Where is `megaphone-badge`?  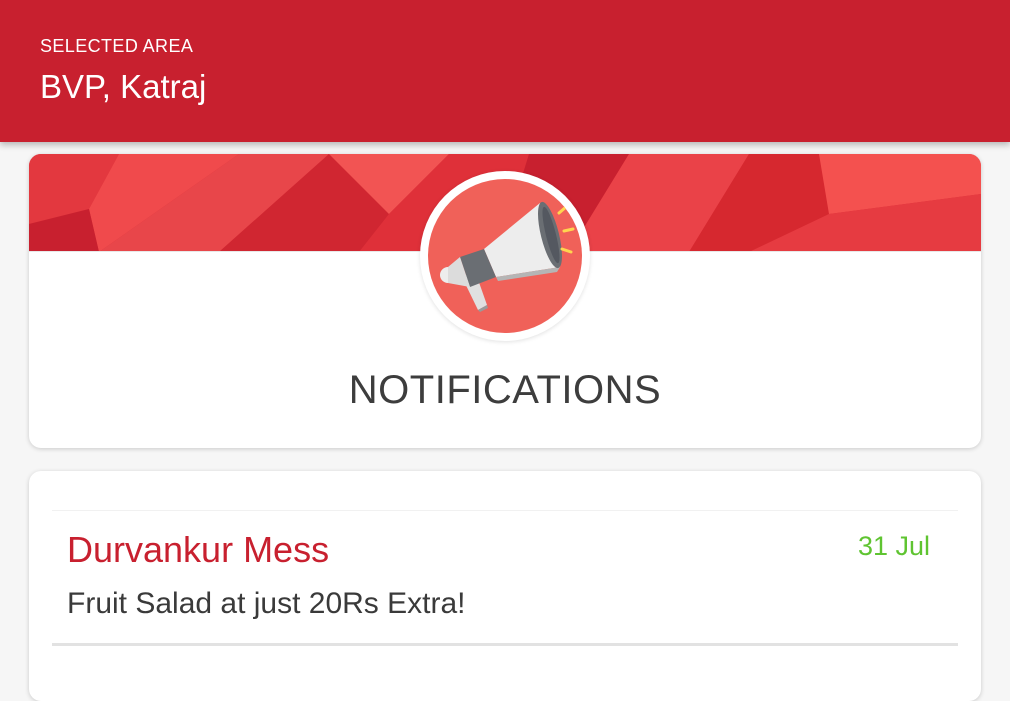 megaphone-badge is located at coordinates (505, 256).